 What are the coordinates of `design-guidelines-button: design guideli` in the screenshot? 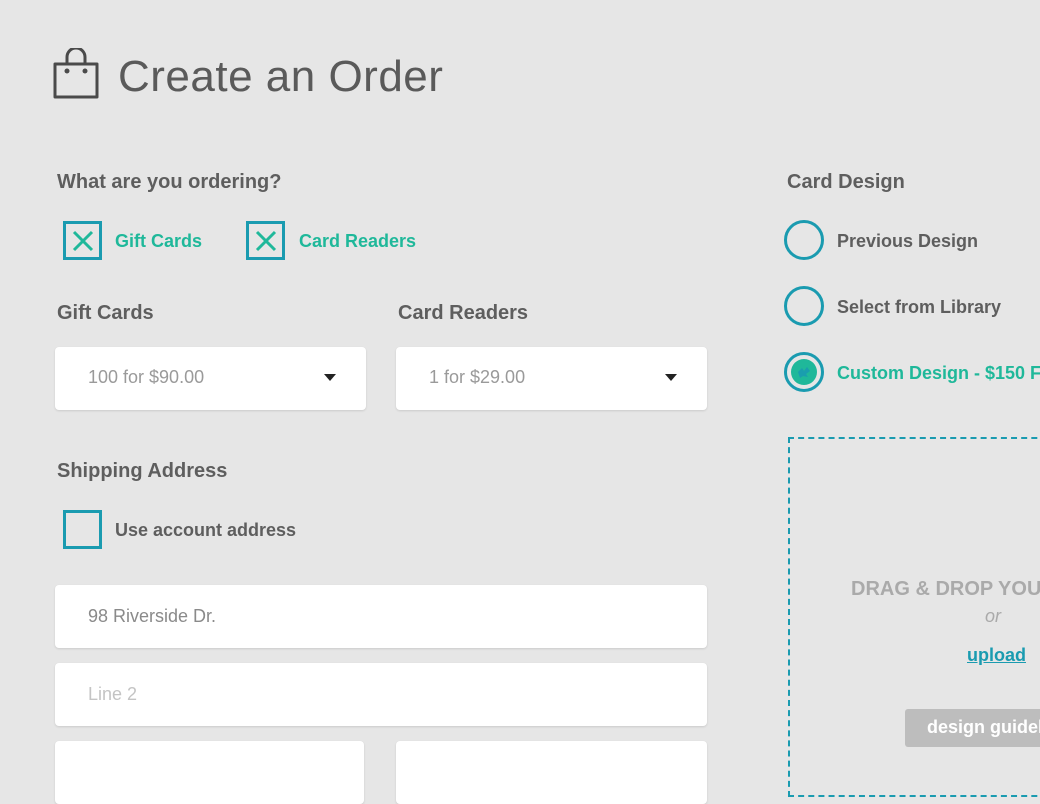 It's located at (972, 728).